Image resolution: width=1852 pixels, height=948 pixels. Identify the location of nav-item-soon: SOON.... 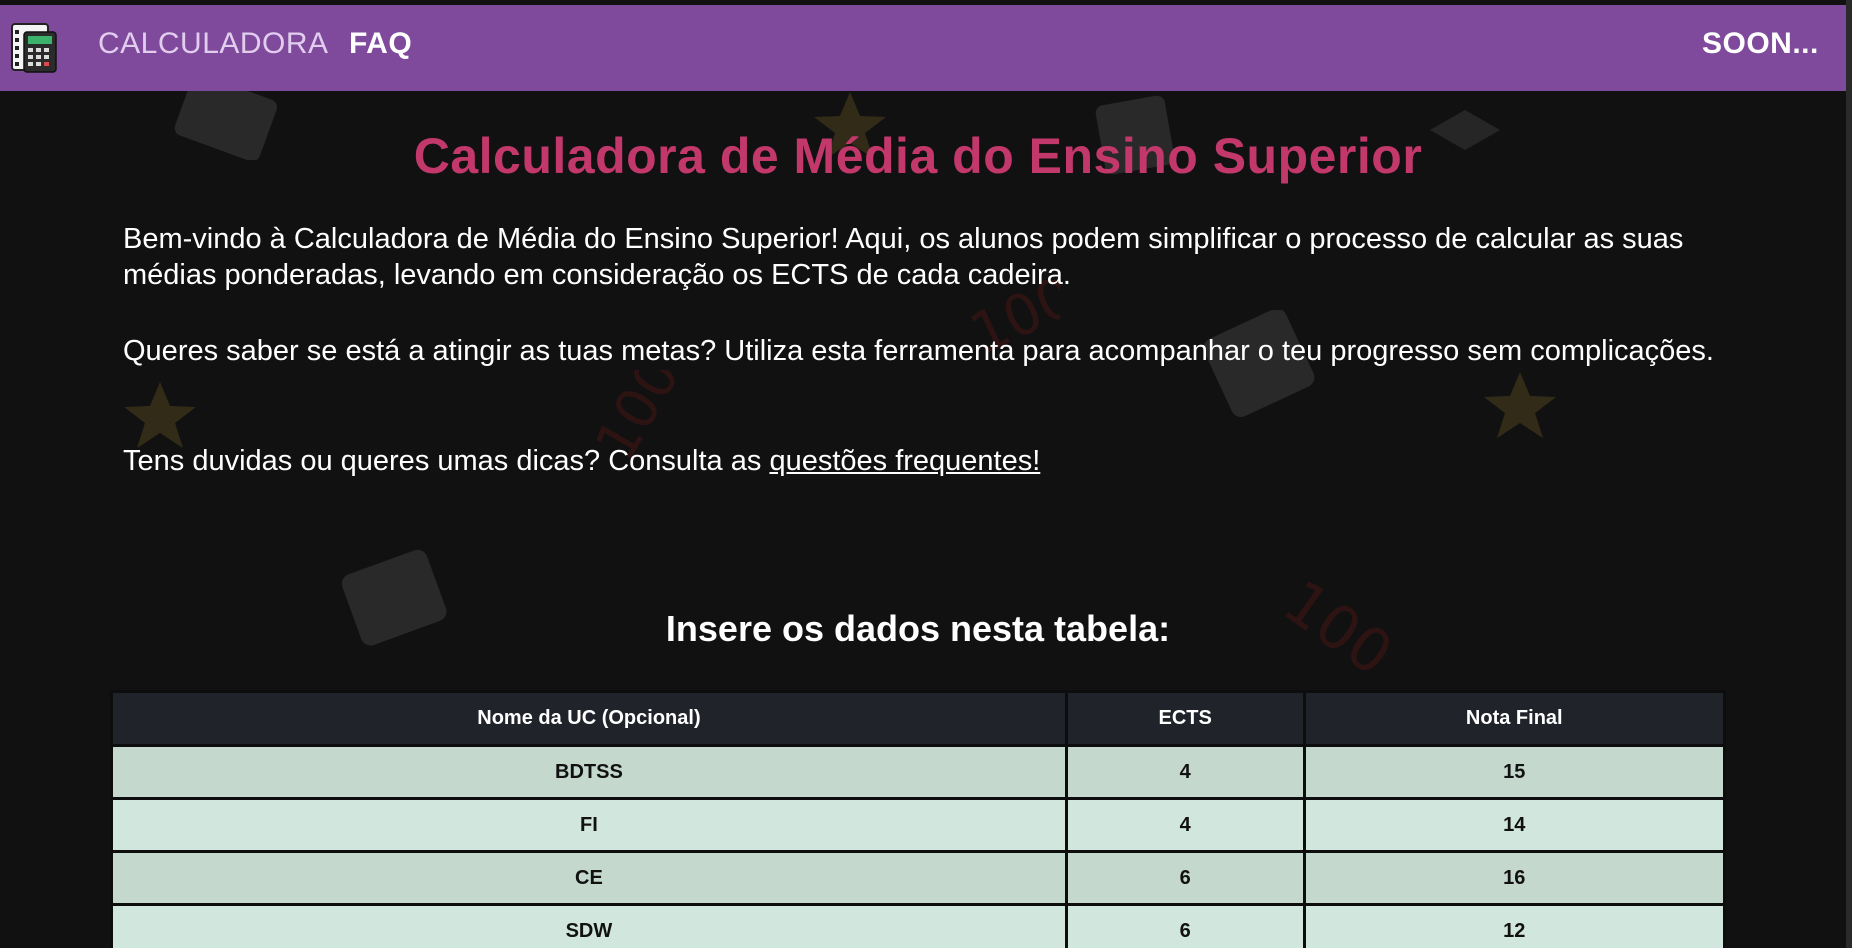
(1760, 44).